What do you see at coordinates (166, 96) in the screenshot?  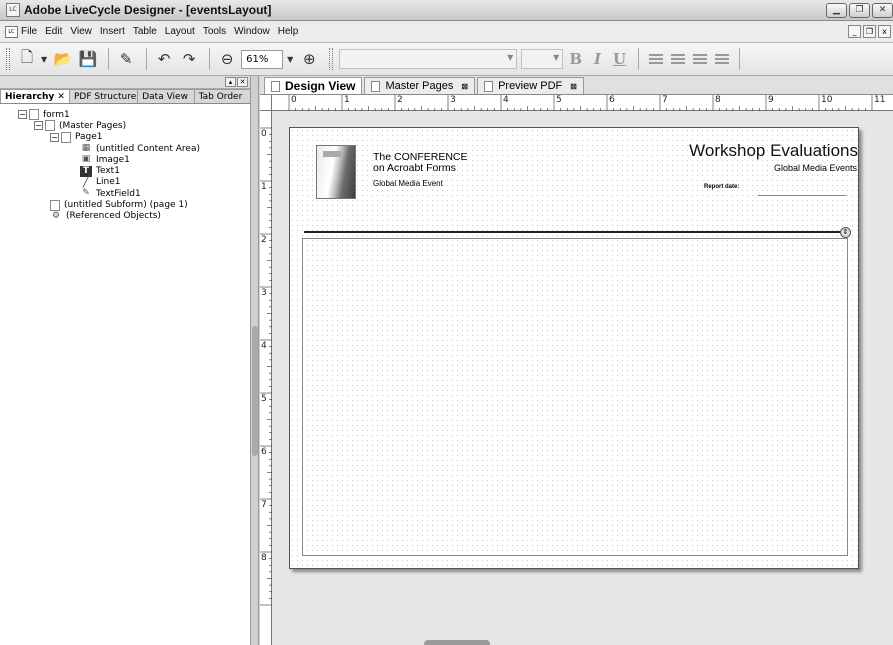 I see `tab-data-view: Data View` at bounding box center [166, 96].